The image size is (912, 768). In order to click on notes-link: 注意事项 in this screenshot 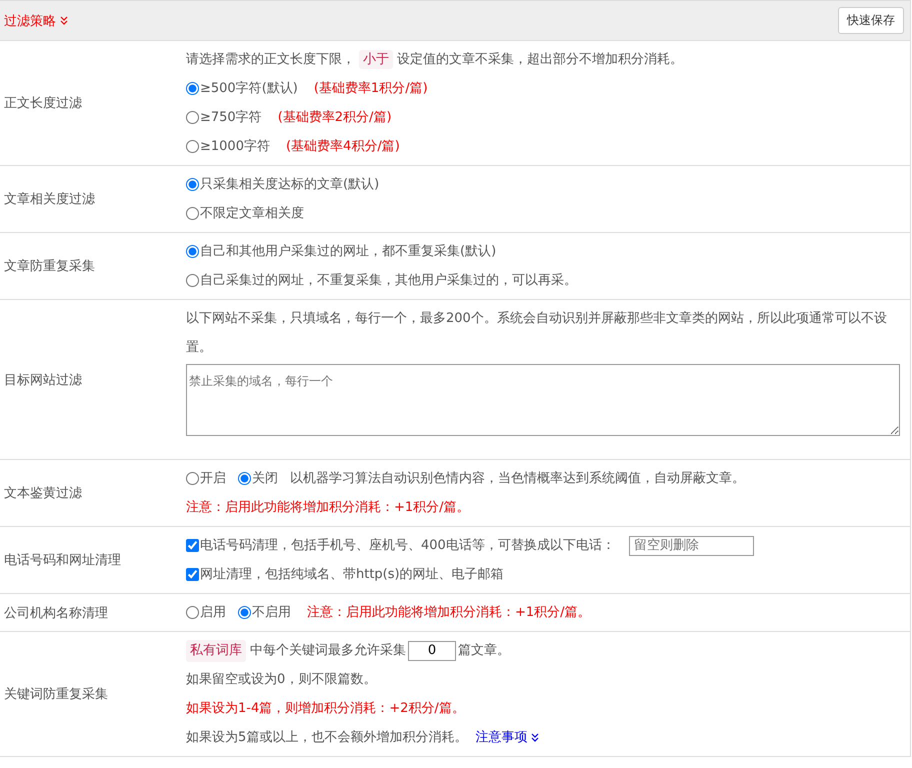, I will do `click(507, 737)`.